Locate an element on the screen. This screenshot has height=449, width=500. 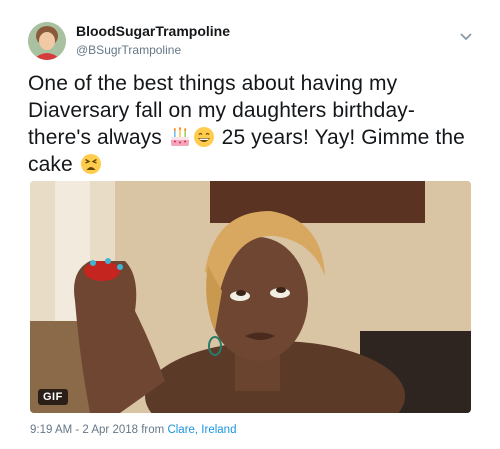
gif-badge: GIF is located at coordinates (53, 397).